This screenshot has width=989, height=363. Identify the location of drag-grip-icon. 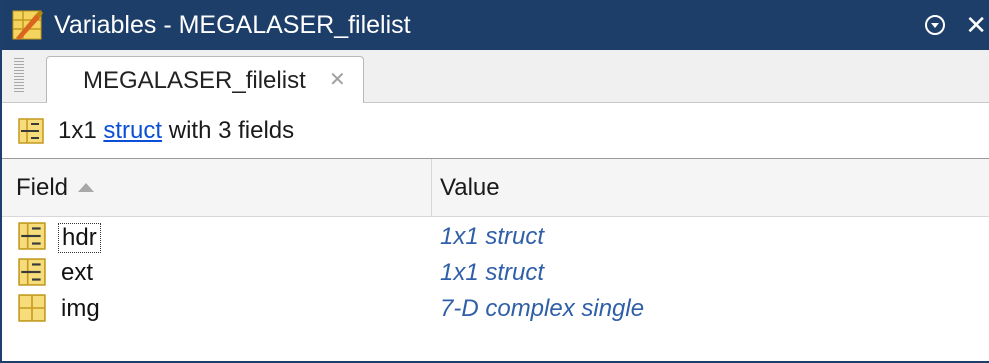
(19, 75).